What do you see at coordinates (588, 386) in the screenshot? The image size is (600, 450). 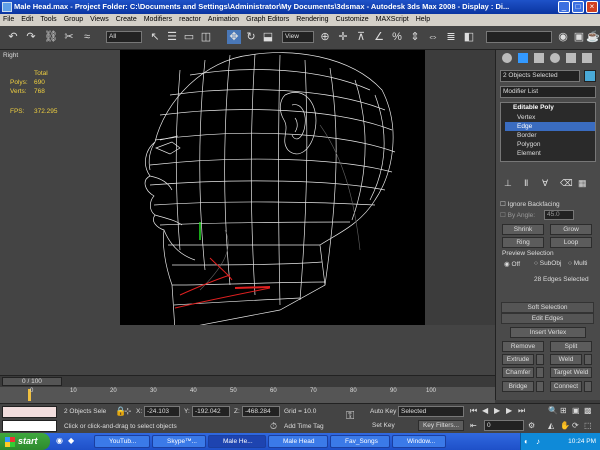 I see `connect-settings-button` at bounding box center [588, 386].